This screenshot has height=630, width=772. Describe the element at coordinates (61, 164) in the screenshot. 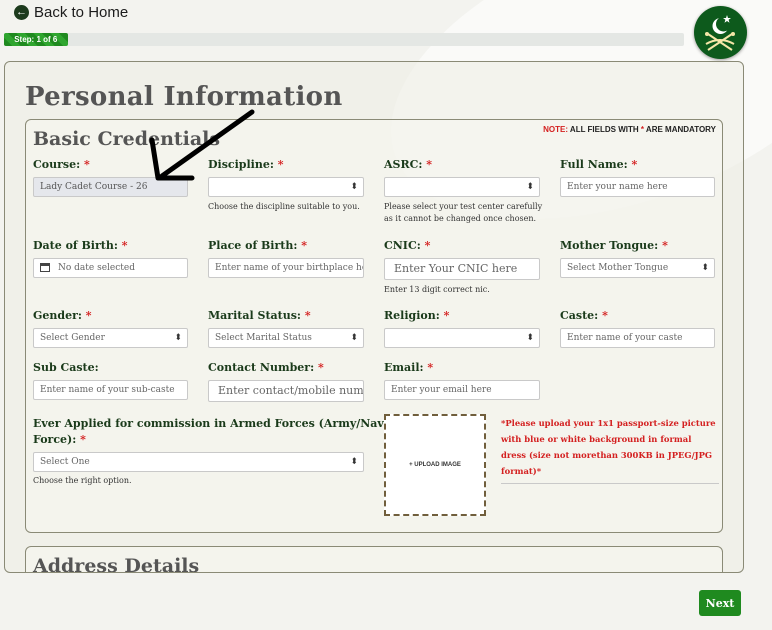

I see `course-label: Course: *` at that location.